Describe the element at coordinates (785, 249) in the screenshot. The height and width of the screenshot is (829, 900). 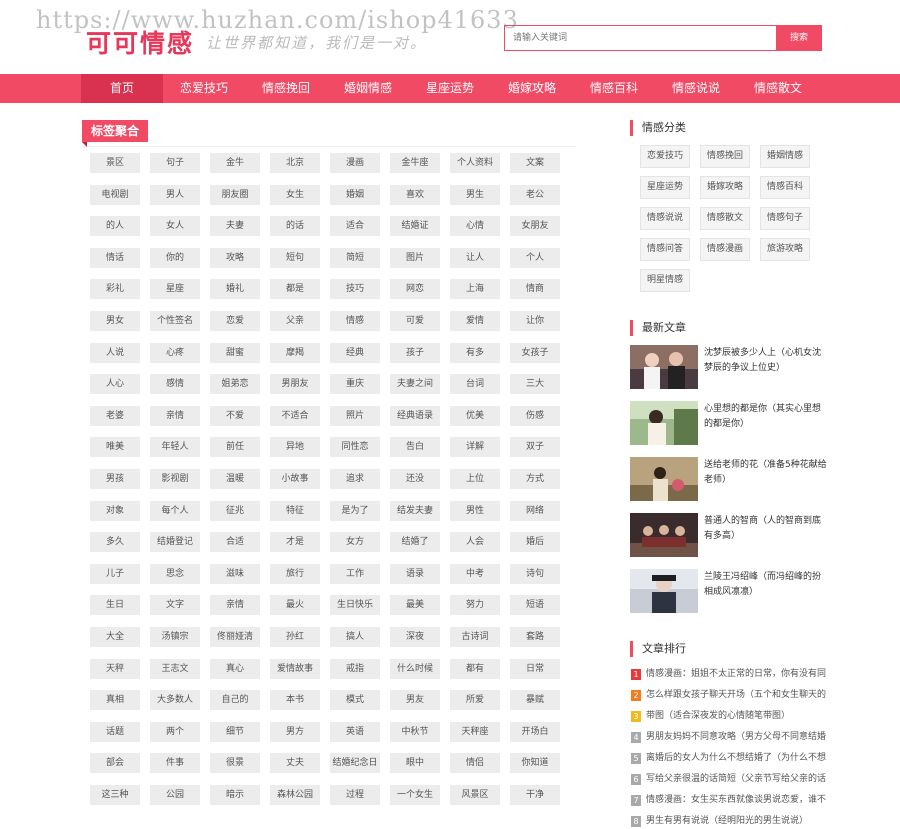
I see `category-item: 旅游攻略` at that location.